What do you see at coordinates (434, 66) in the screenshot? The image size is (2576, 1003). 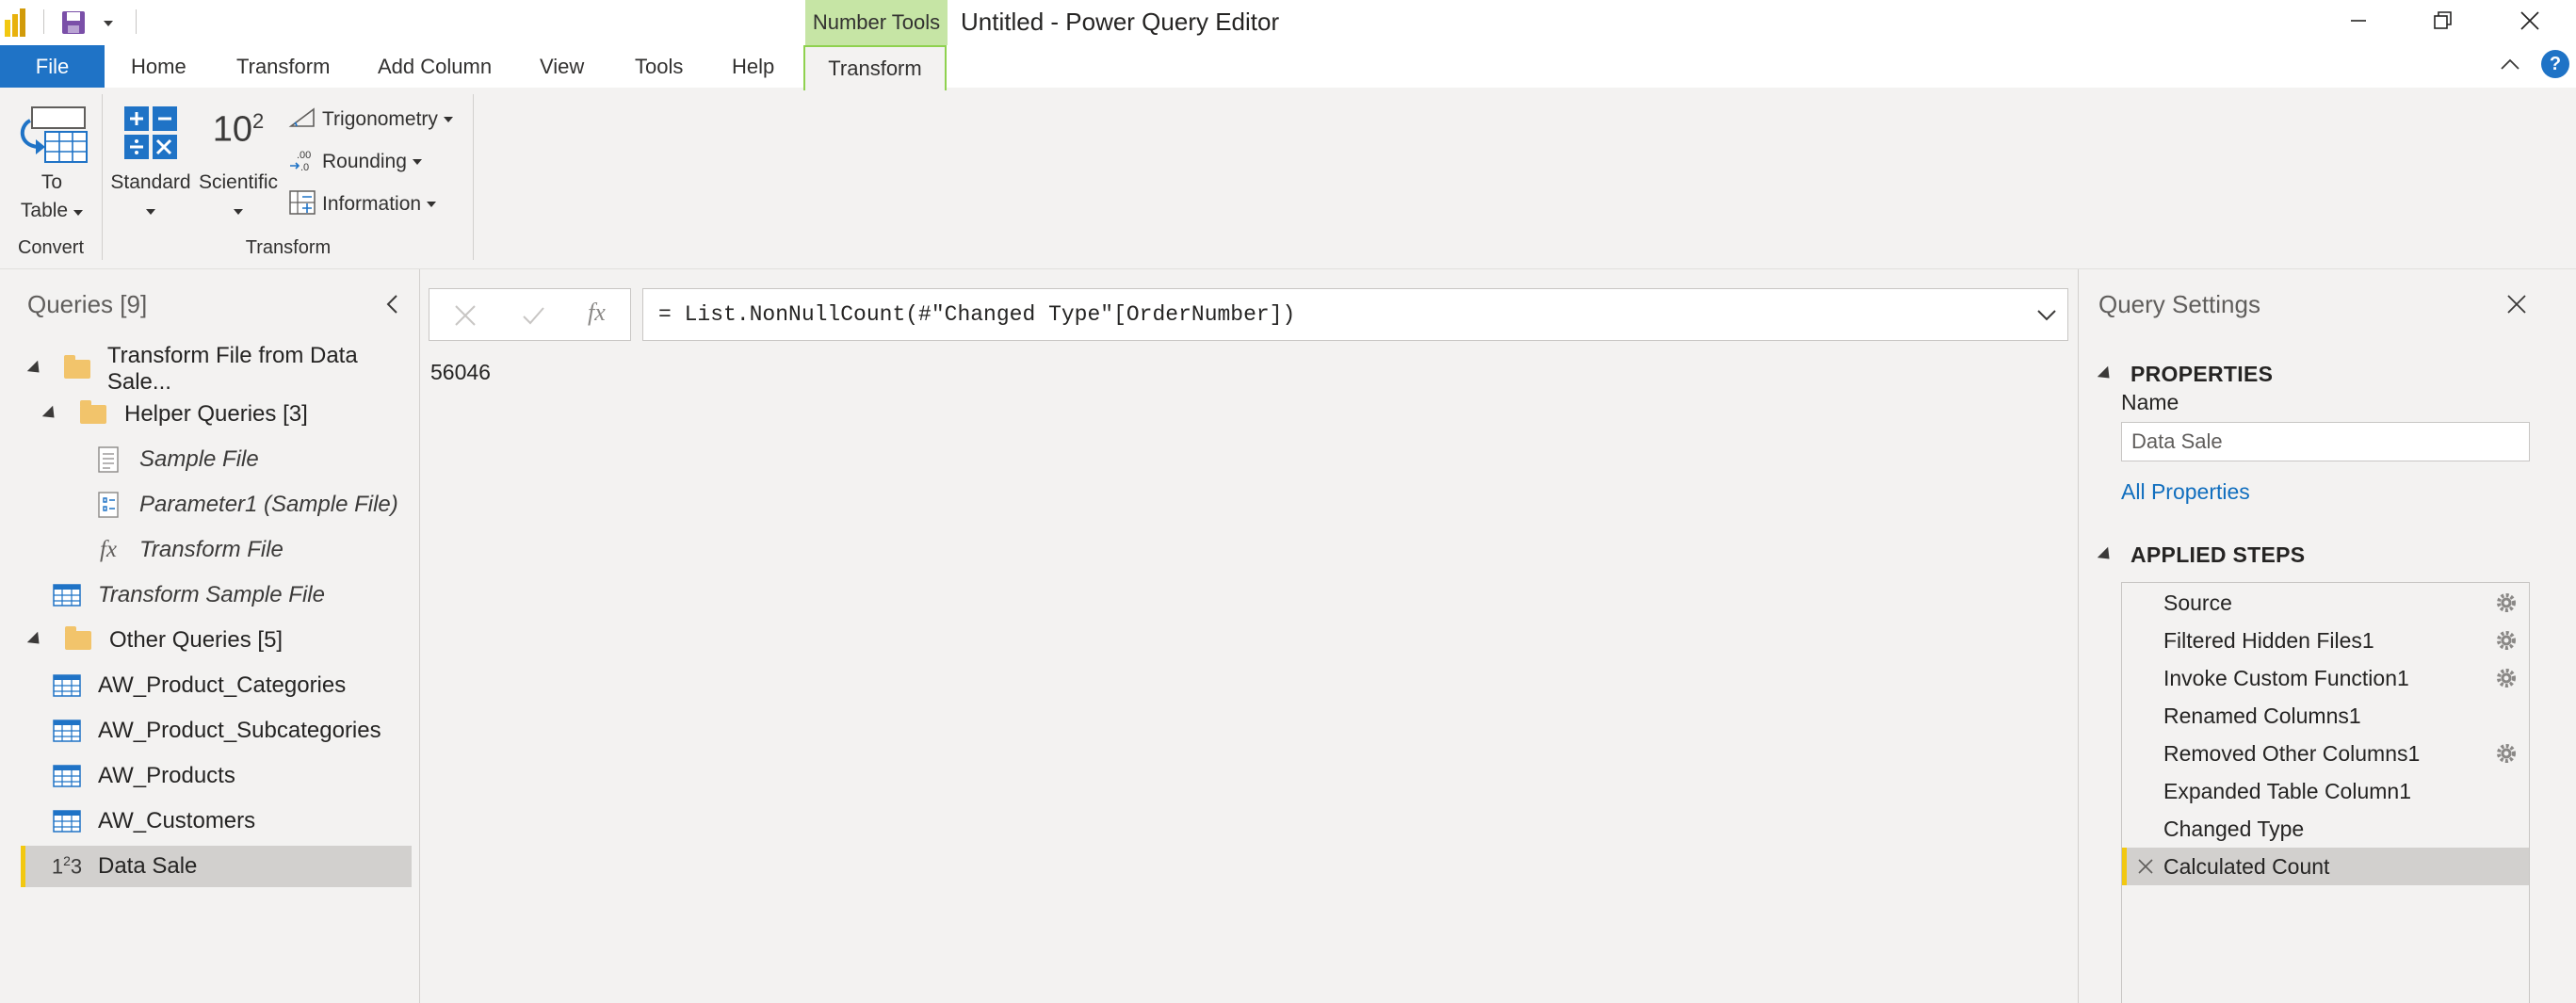 I see `tab-add-column: Add Column` at bounding box center [434, 66].